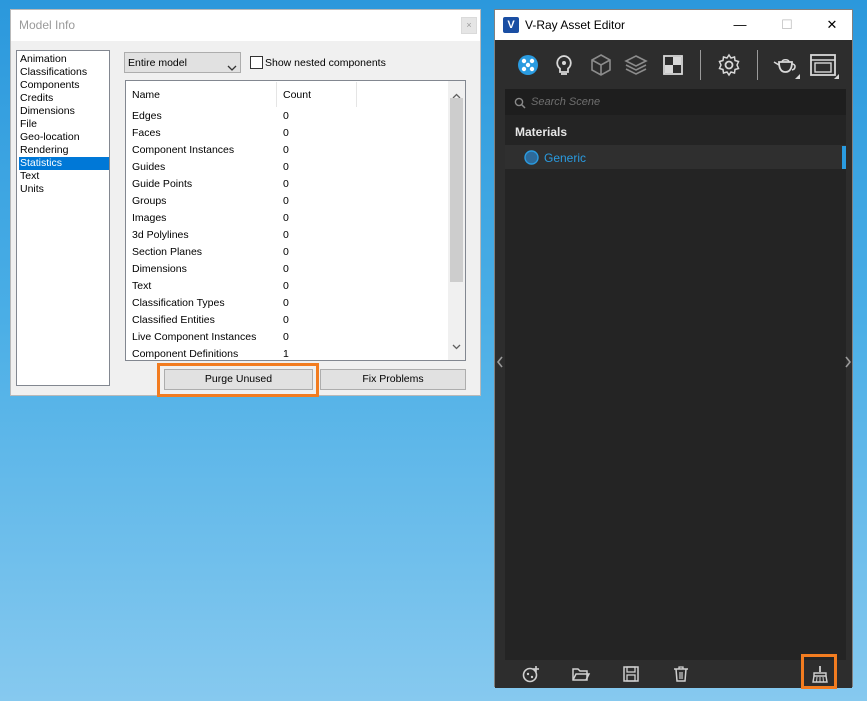 This screenshot has height=701, width=867. Describe the element at coordinates (287, 252) in the screenshot. I see `table-row: Section Planes 0` at that location.